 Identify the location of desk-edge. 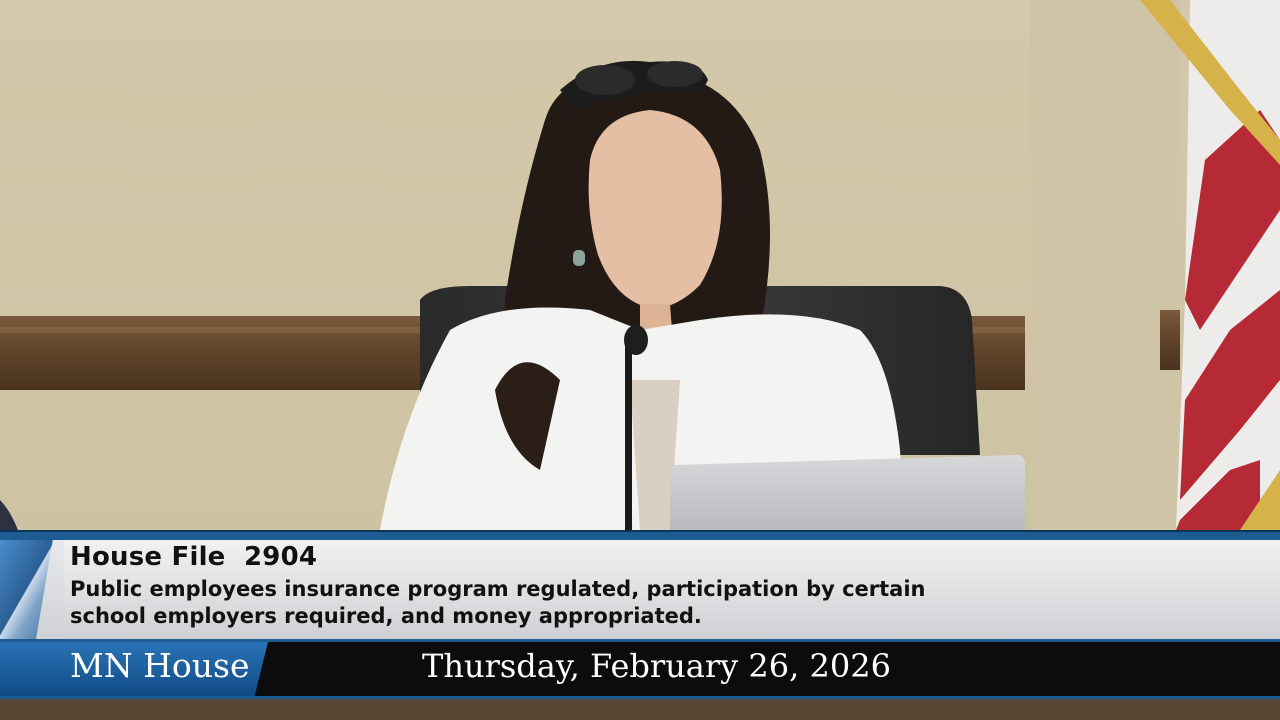
(640, 709).